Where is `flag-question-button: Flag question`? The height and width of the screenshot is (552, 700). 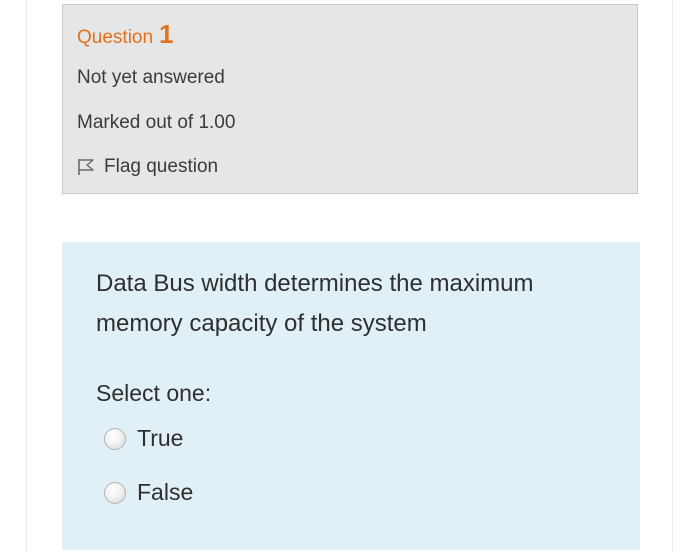
flag-question-button: Flag question is located at coordinates (147, 167).